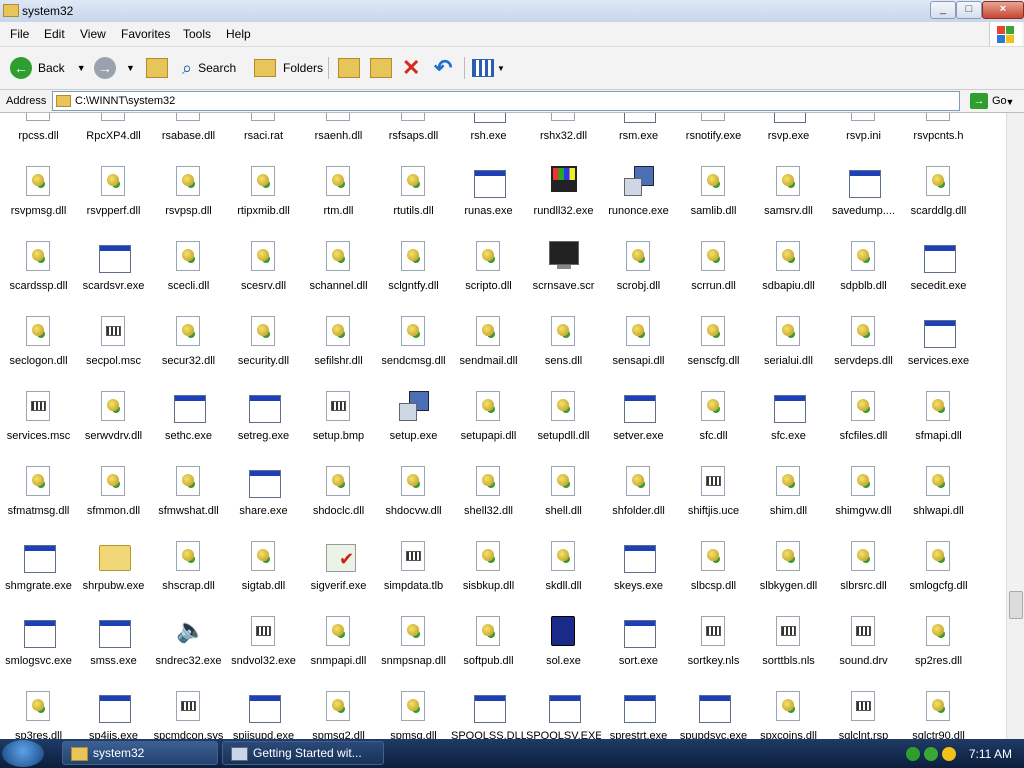  What do you see at coordinates (38, 651) in the screenshot?
I see `file-item: smlogsvc.exe` at bounding box center [38, 651].